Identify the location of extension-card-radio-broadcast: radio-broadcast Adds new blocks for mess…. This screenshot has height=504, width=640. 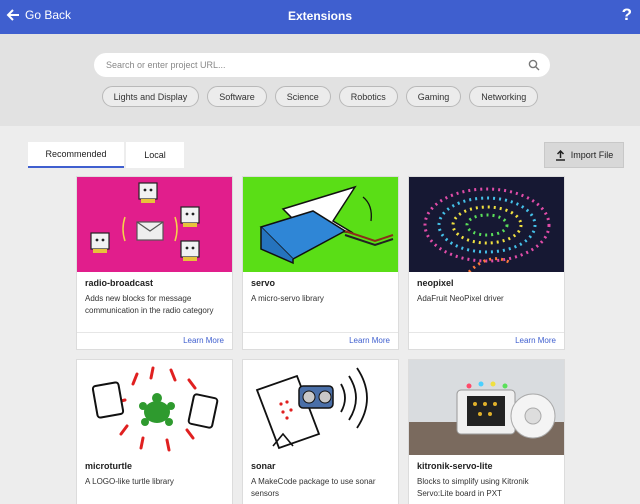
(154, 263).